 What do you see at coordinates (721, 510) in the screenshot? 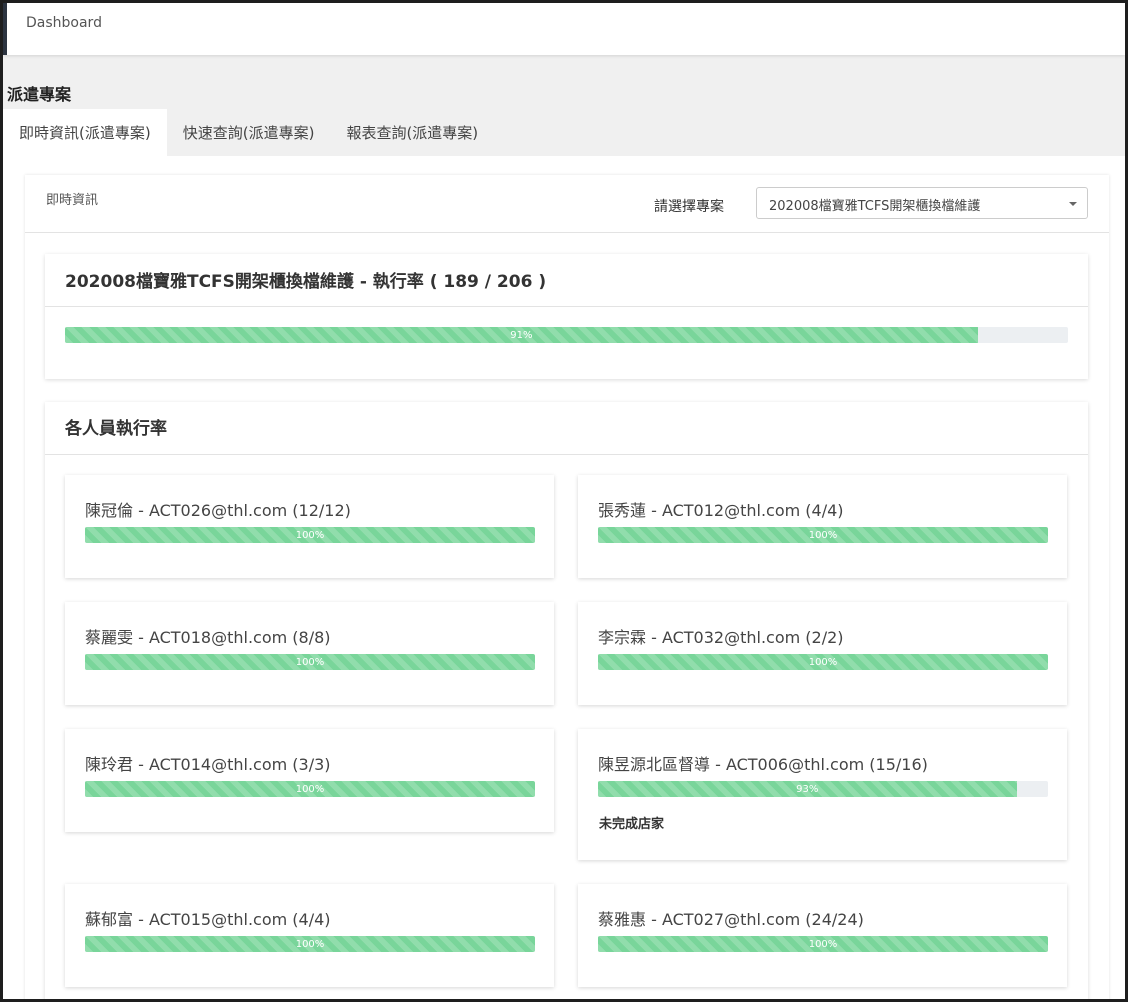
I see `staff-name: 張秀蓮 - ACT012@thl.com (4/4)` at bounding box center [721, 510].